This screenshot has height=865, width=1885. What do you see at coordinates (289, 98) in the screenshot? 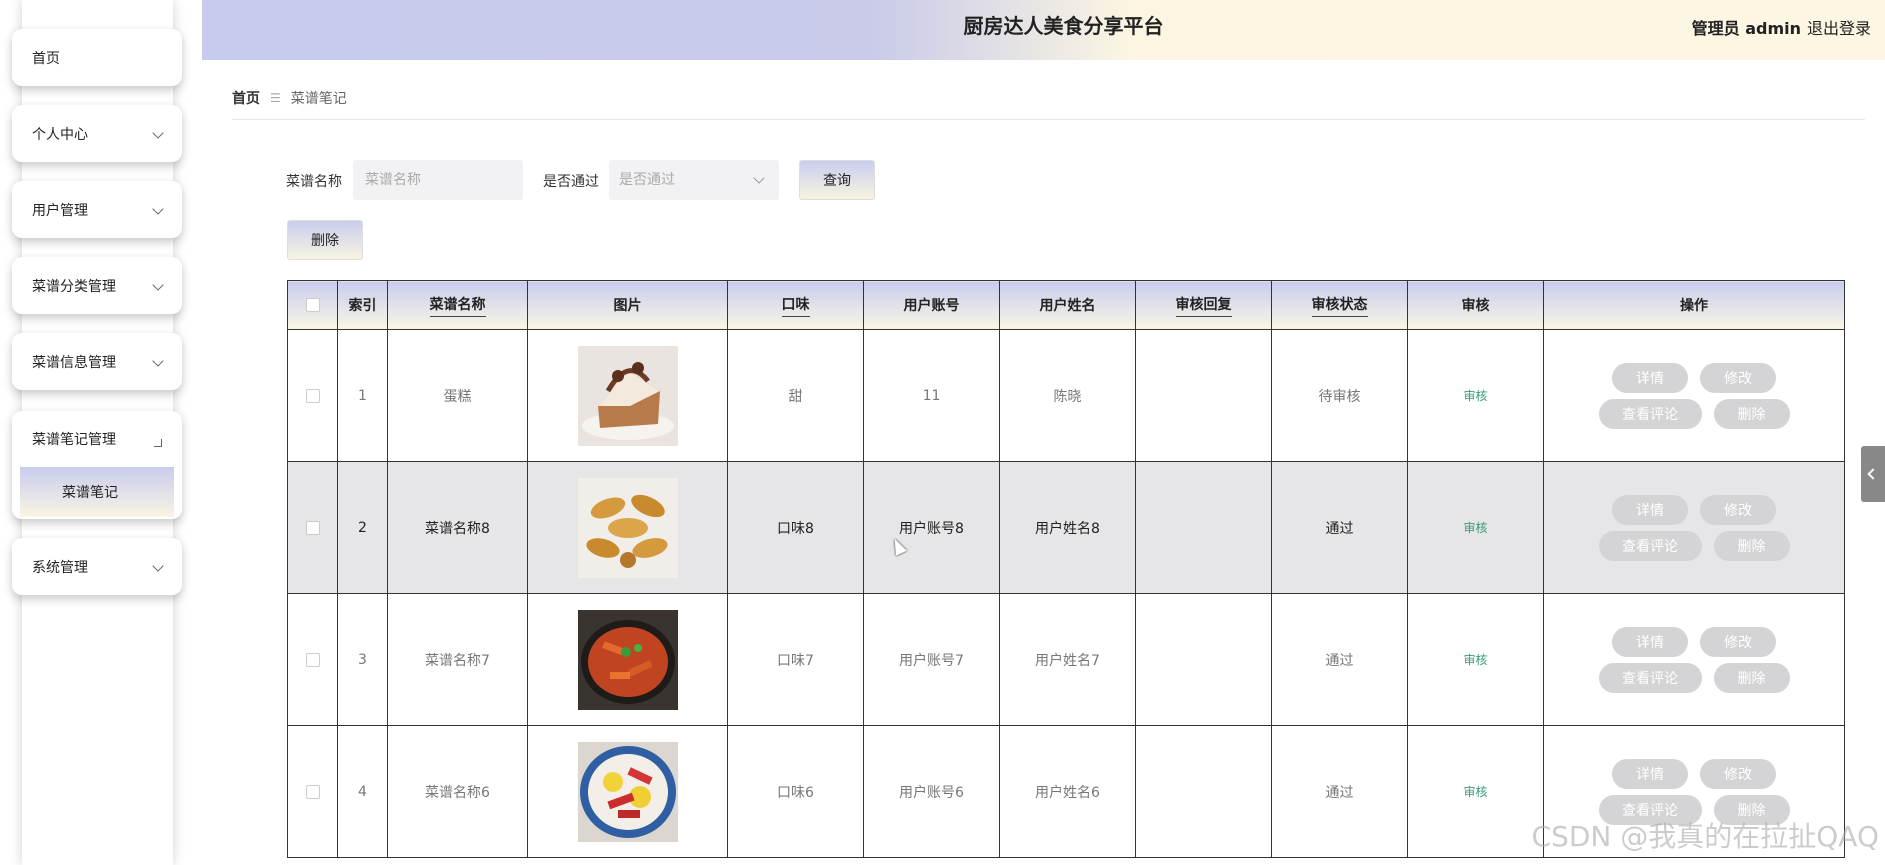
I see `breadcrumb: 首页 ☰ 菜谱笔记` at bounding box center [289, 98].